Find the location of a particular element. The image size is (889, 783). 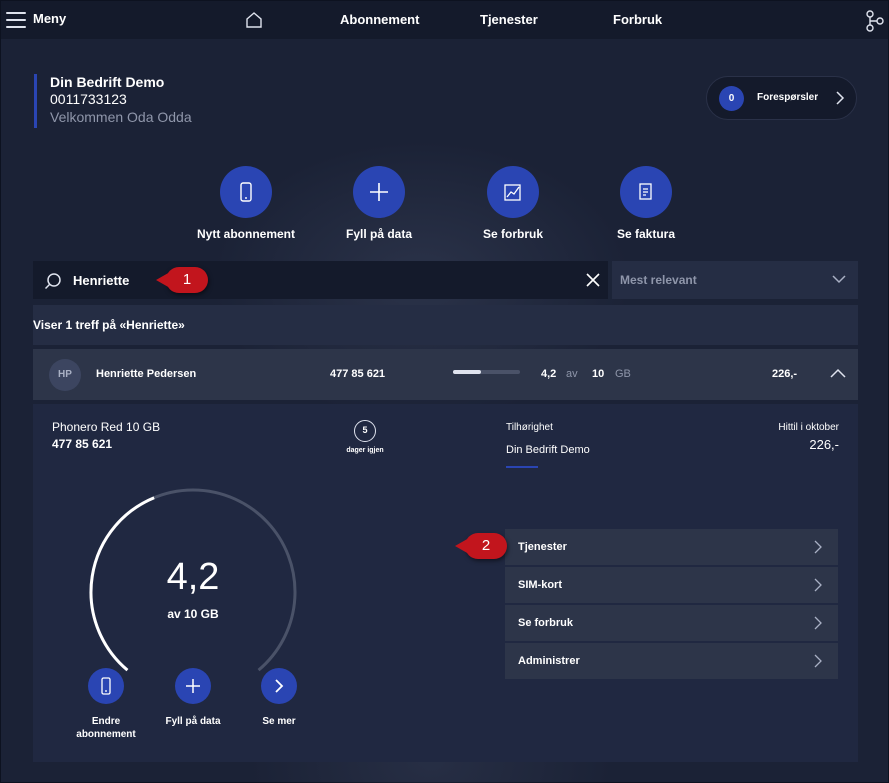

quick-action-label: Se faktura is located at coordinates (646, 234).